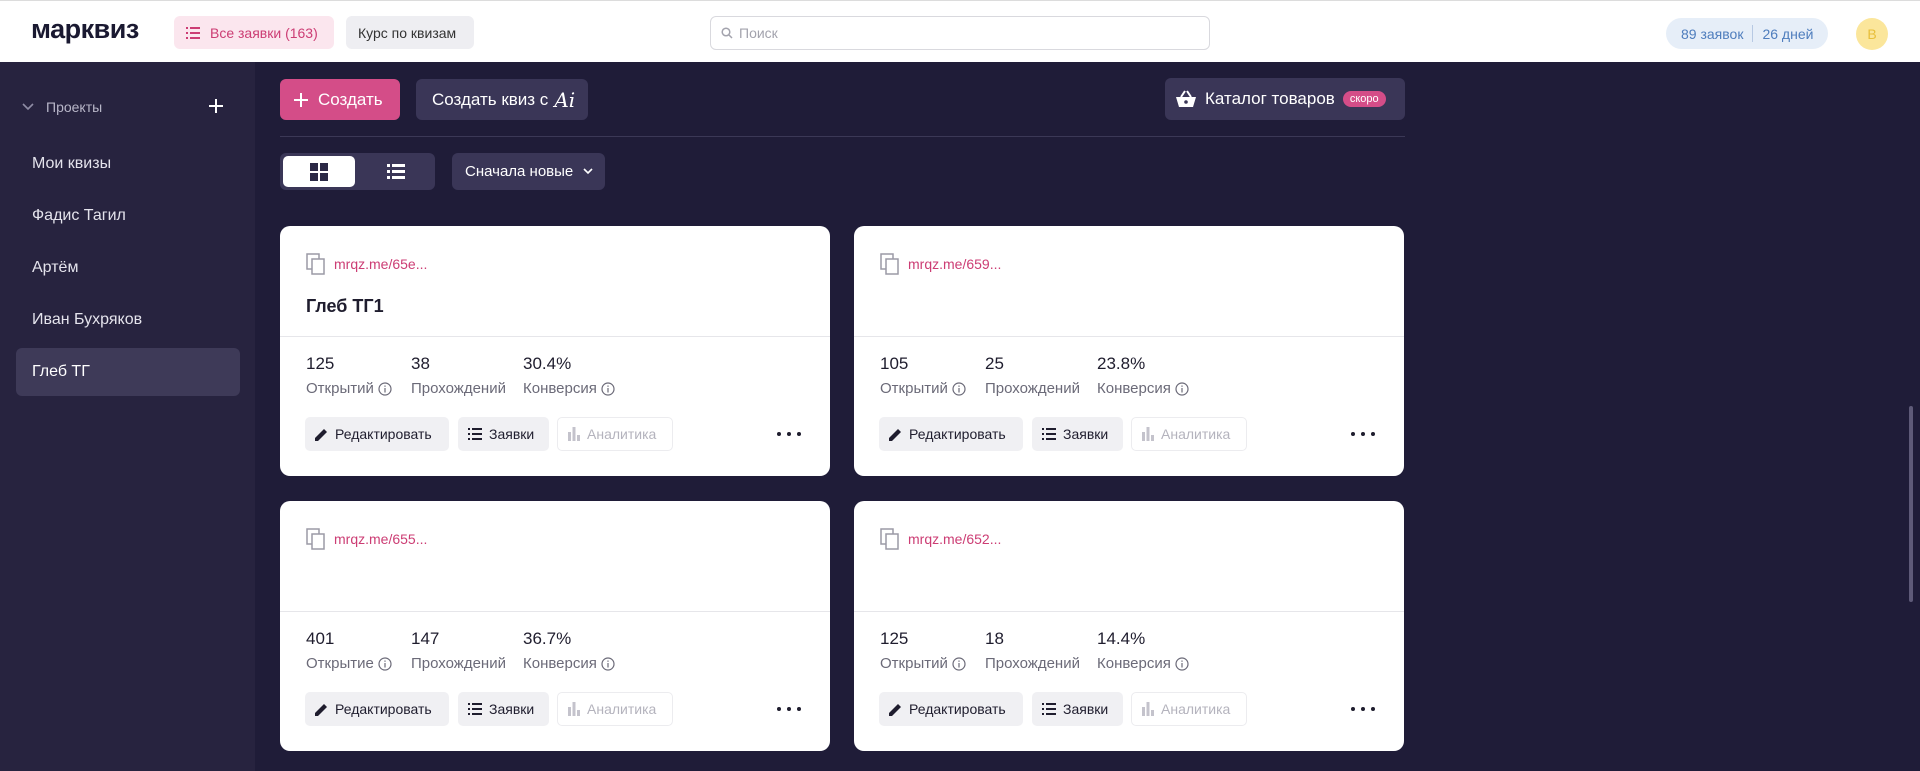 This screenshot has width=1920, height=771. Describe the element at coordinates (349, 650) in the screenshot. I see `stat-opens: 401 Открытие` at that location.